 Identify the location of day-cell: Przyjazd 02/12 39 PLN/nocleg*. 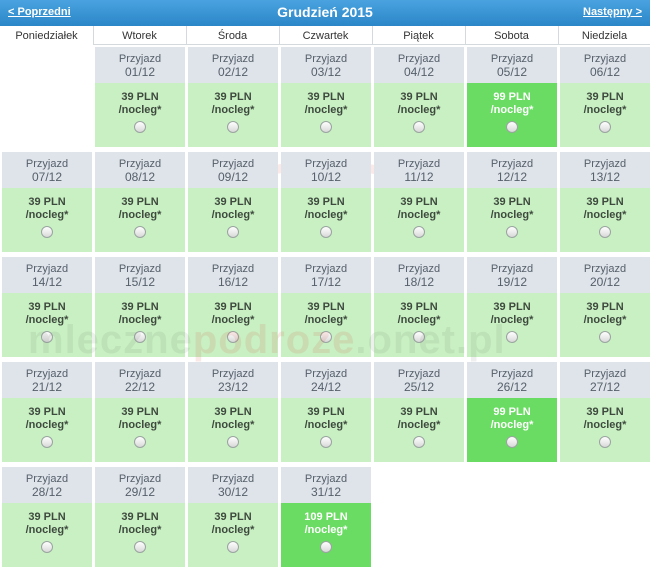
(233, 97).